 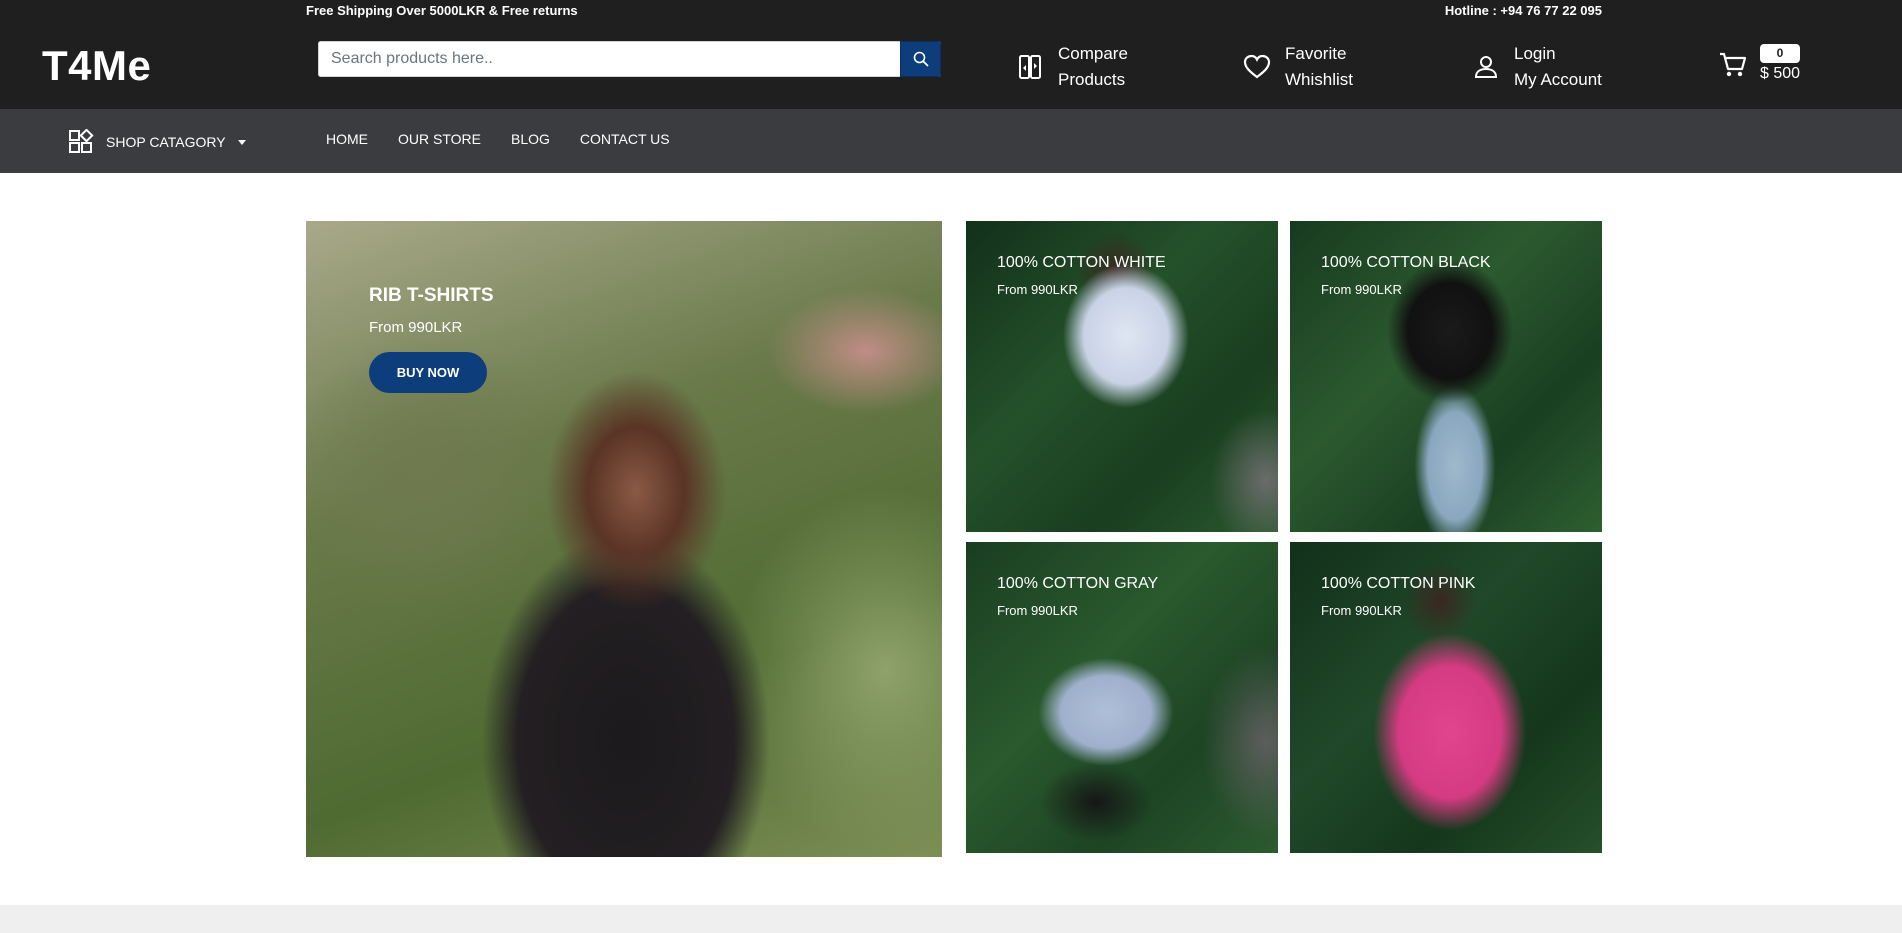 What do you see at coordinates (96, 66) in the screenshot?
I see `site-logo: T4Me` at bounding box center [96, 66].